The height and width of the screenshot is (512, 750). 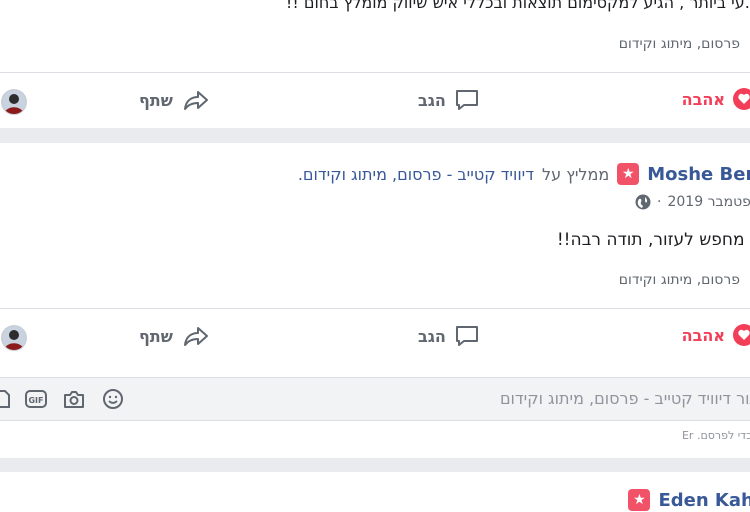 What do you see at coordinates (6, 399) in the screenshot?
I see `sticker-icon` at bounding box center [6, 399].